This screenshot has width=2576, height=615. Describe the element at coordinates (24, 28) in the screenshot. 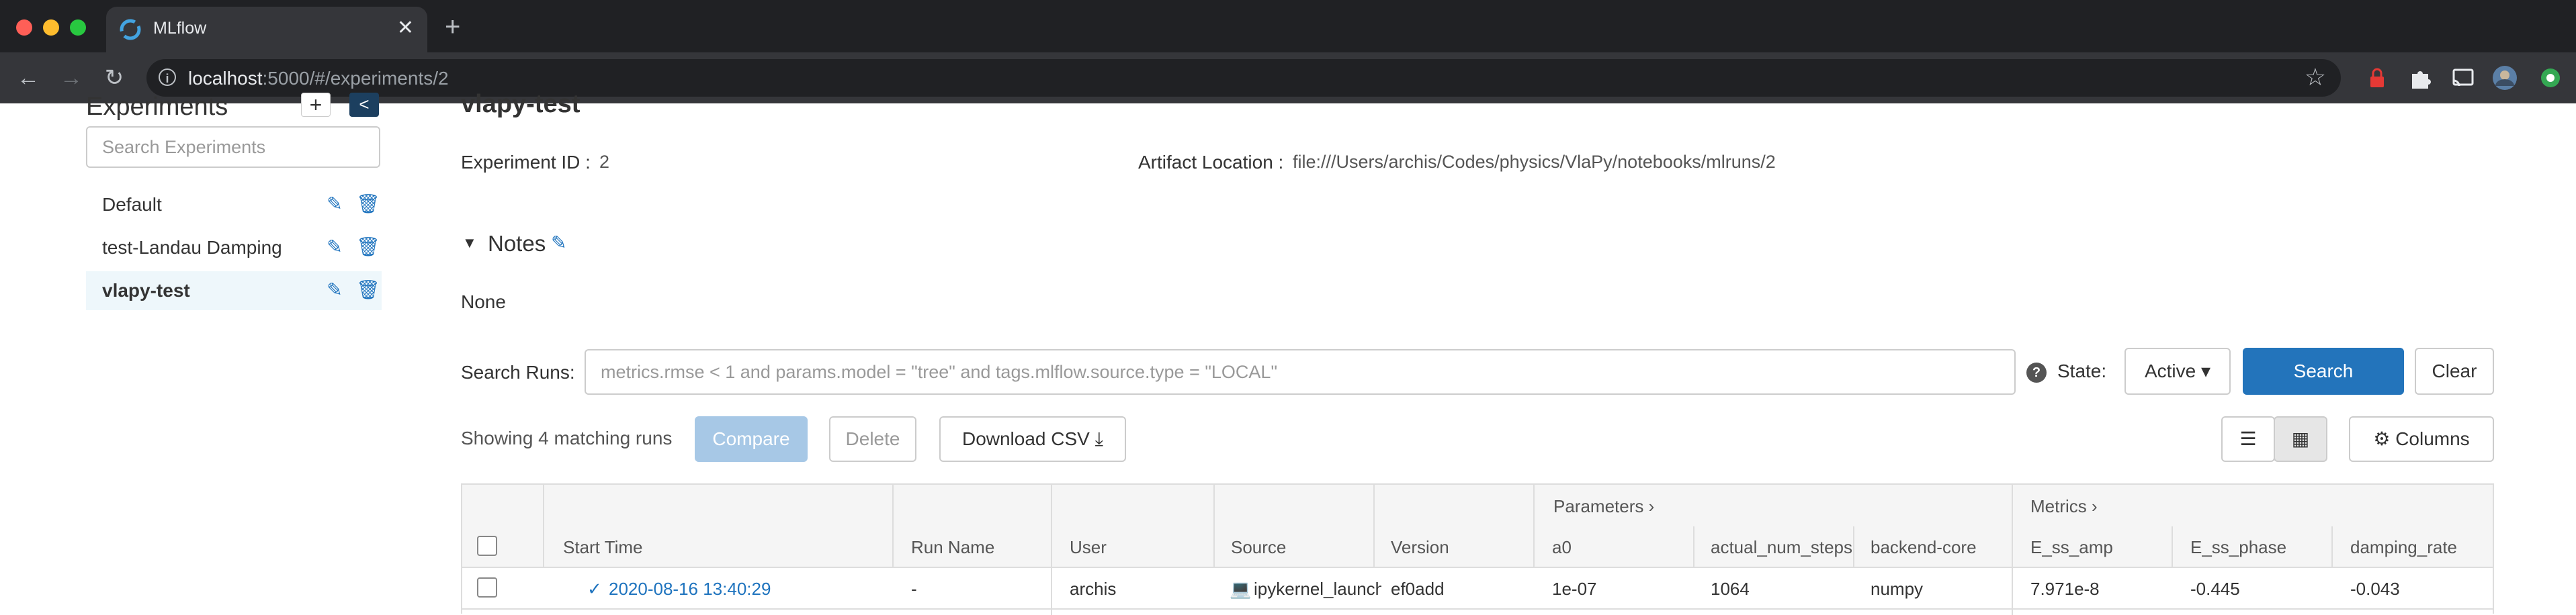

I see `window-close-button` at that location.